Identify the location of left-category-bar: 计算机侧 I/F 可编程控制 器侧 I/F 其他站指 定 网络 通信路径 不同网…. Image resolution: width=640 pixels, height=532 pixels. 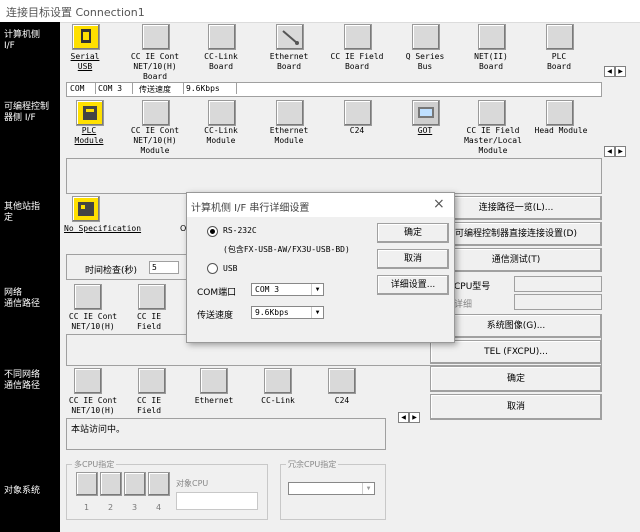
(30, 277).